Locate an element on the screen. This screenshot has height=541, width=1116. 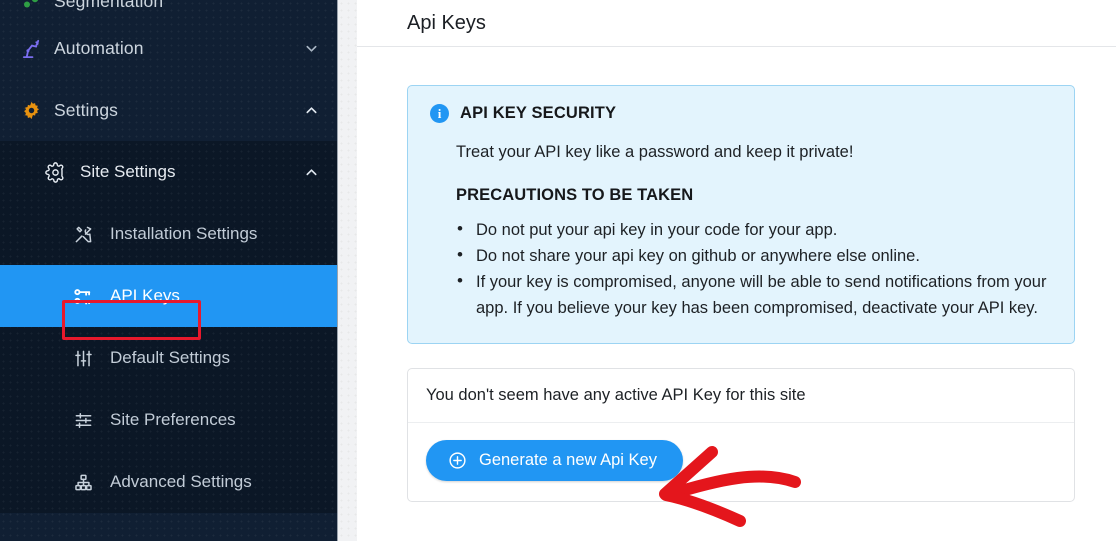
sidebar-item-automation: Automation is located at coordinates (168, 48).